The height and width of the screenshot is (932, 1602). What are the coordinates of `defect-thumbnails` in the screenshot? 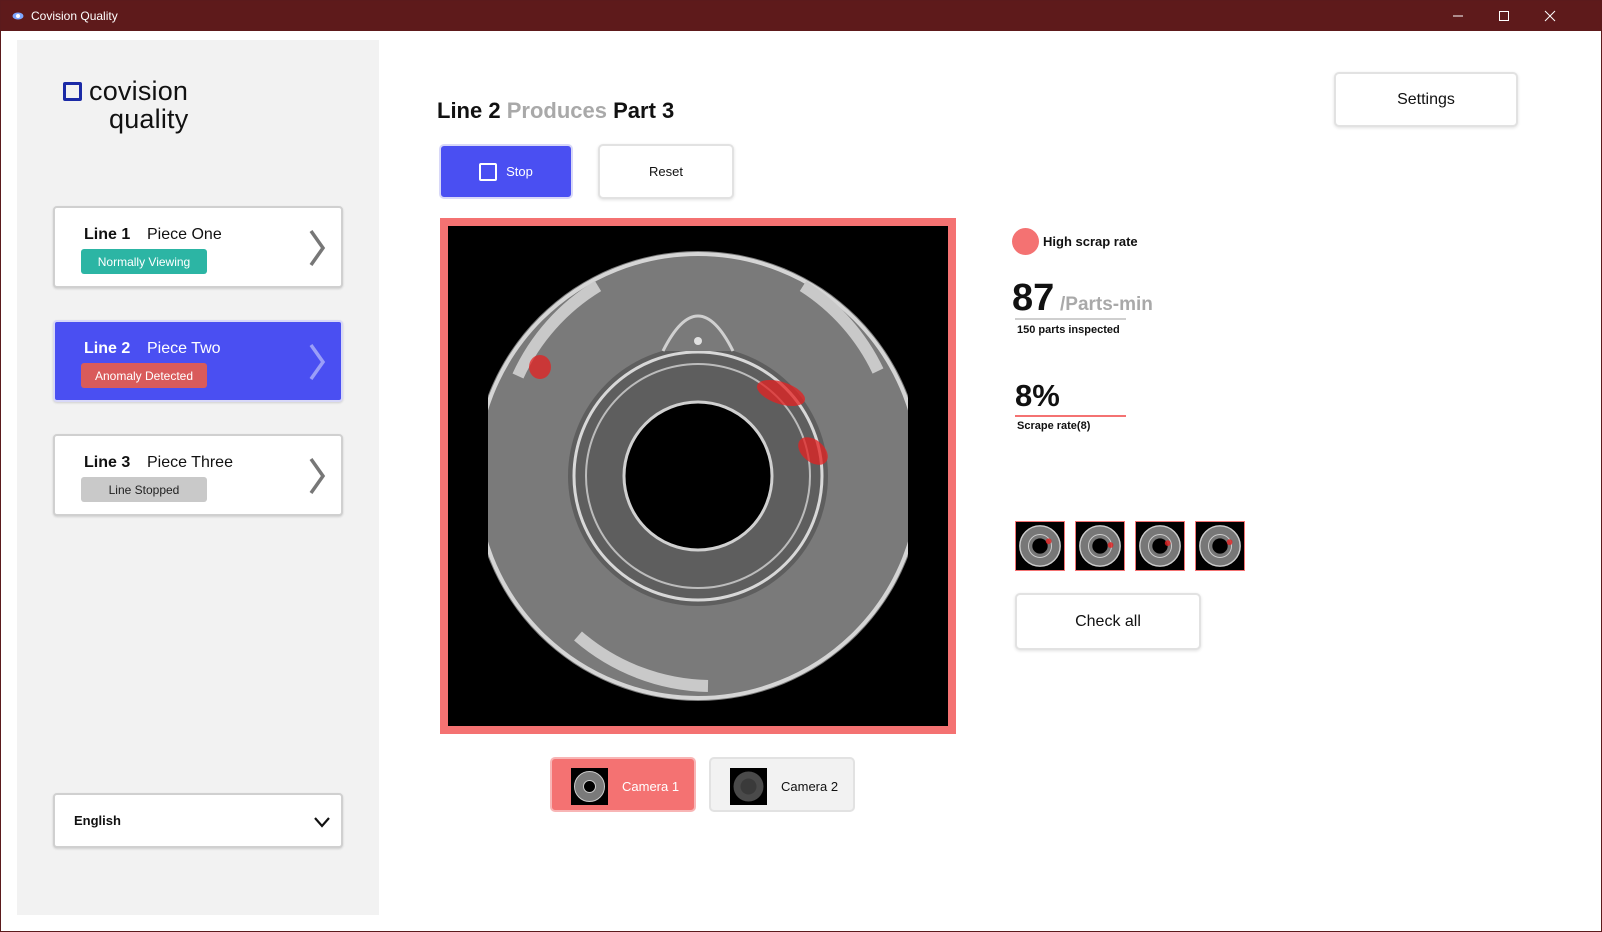 It's located at (1130, 546).